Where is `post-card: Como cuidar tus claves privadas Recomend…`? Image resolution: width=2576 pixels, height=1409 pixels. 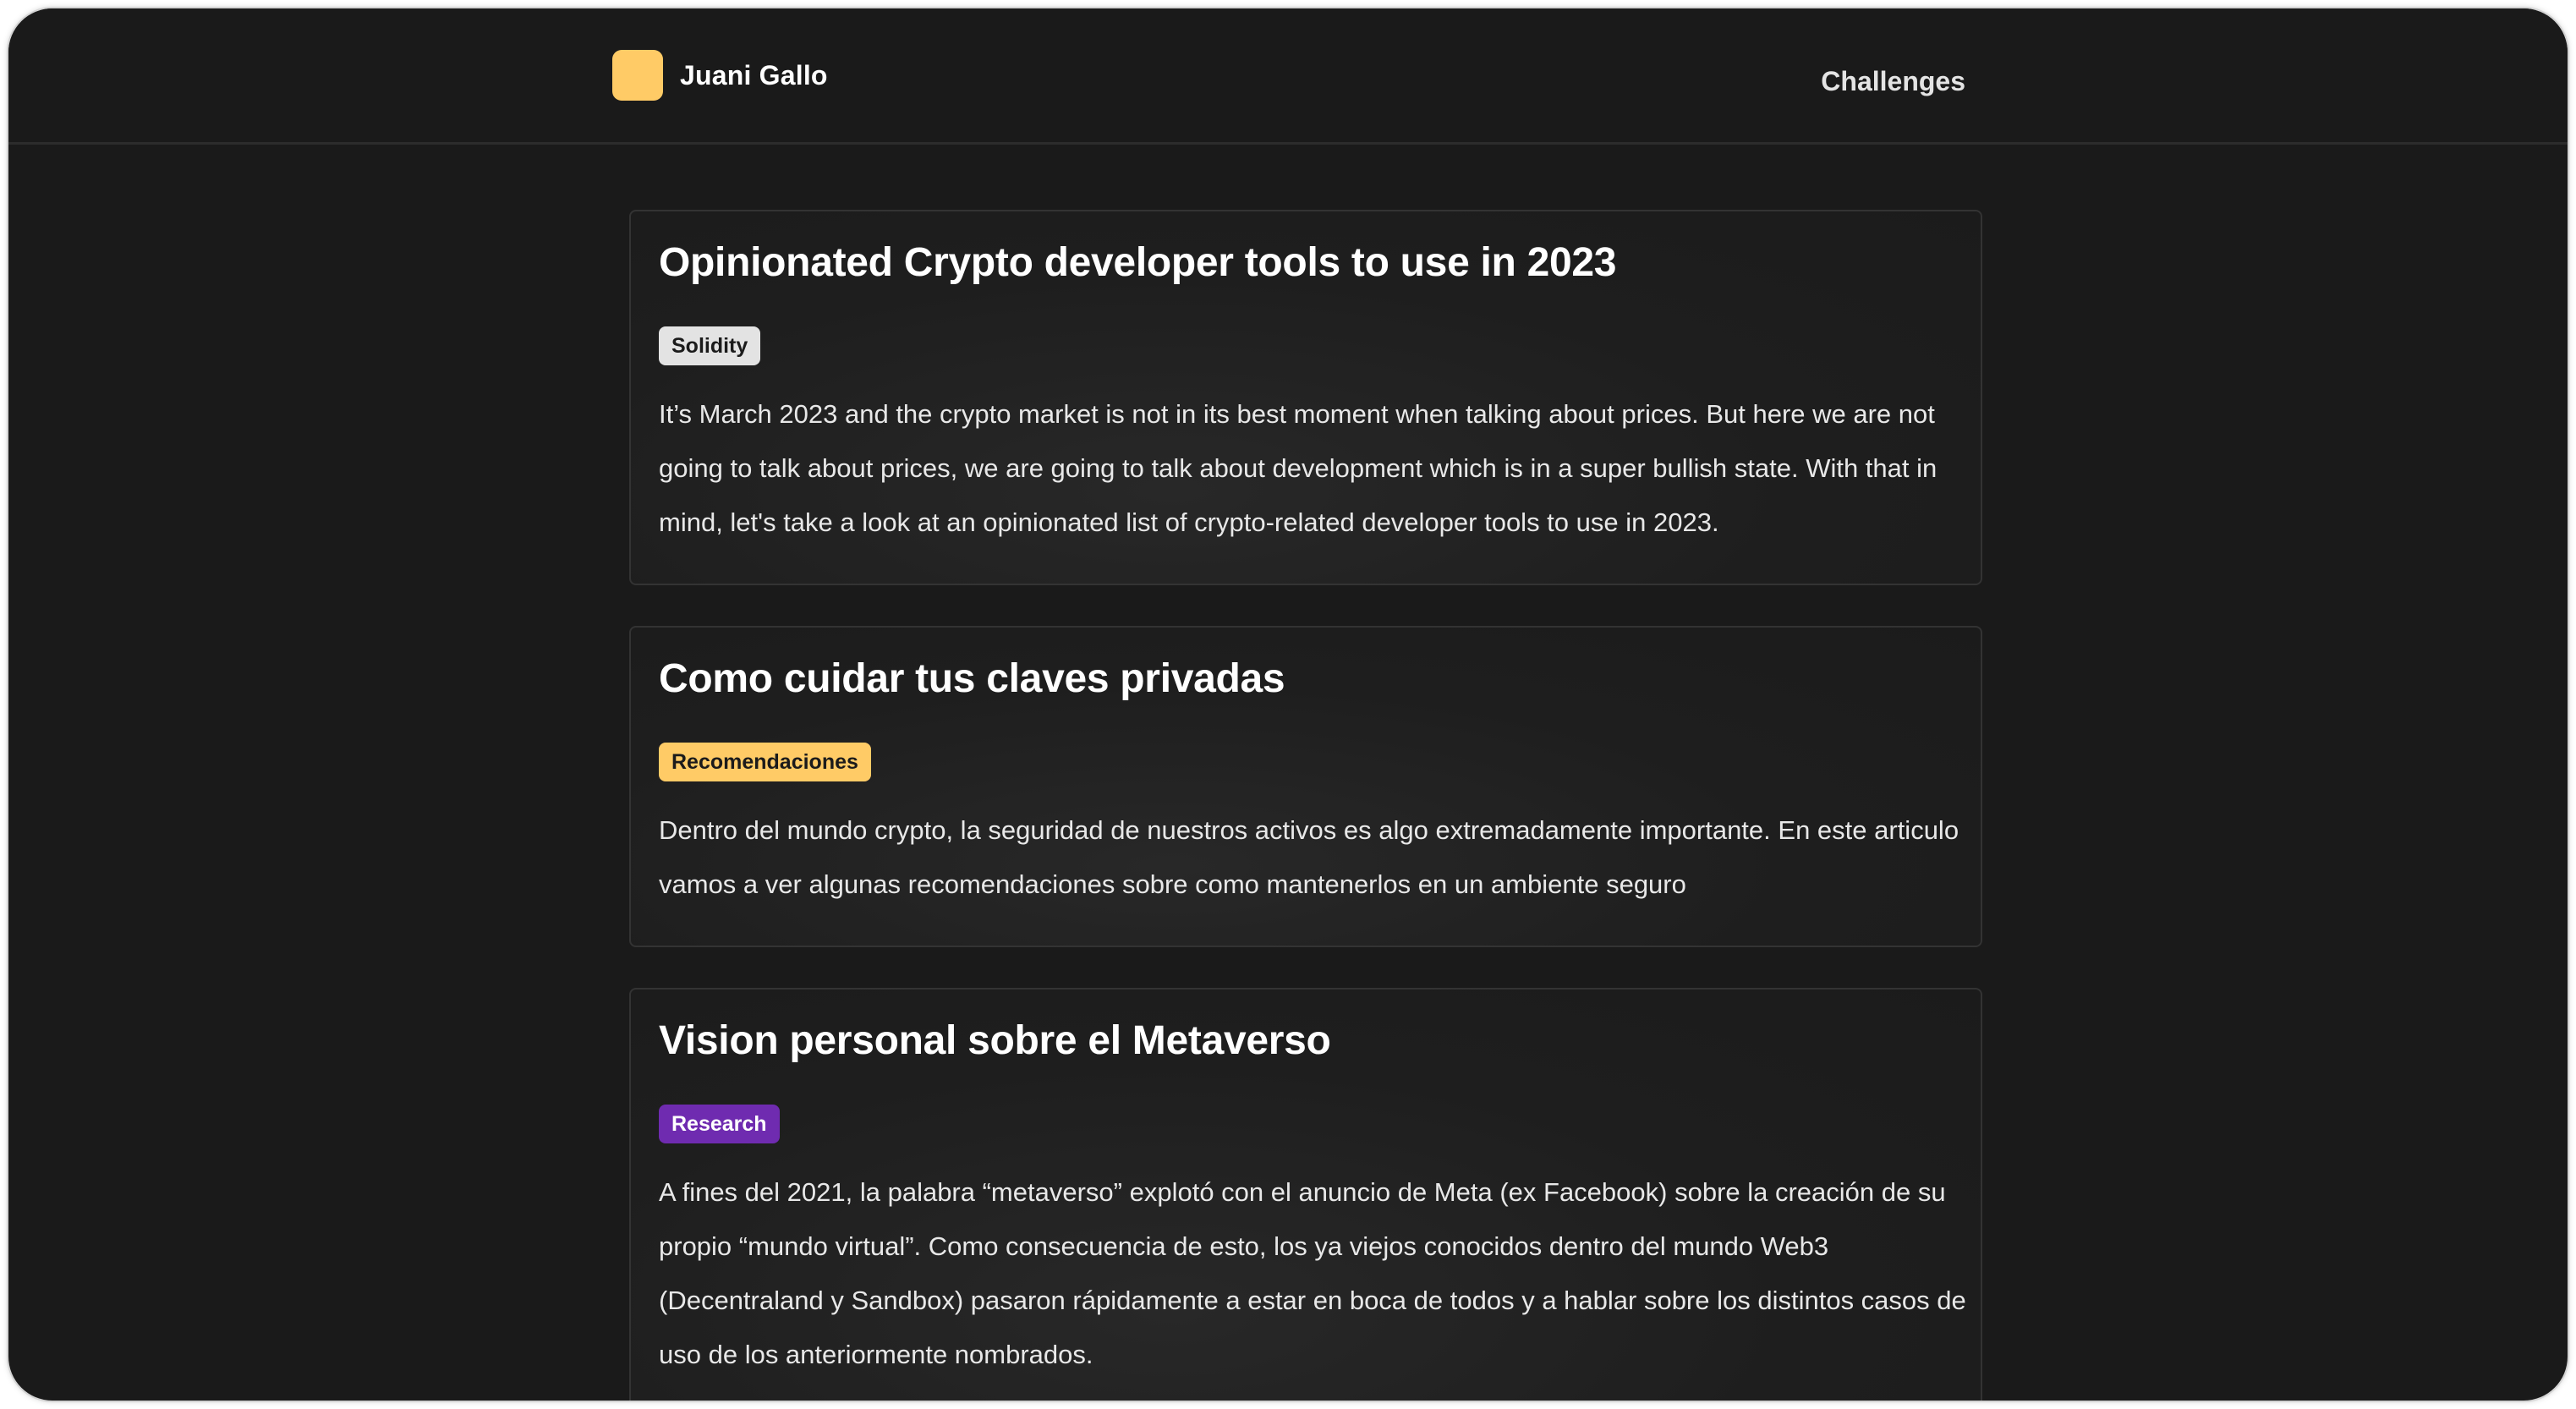
post-card: Como cuidar tus claves privadas Recomend… is located at coordinates (1305, 787).